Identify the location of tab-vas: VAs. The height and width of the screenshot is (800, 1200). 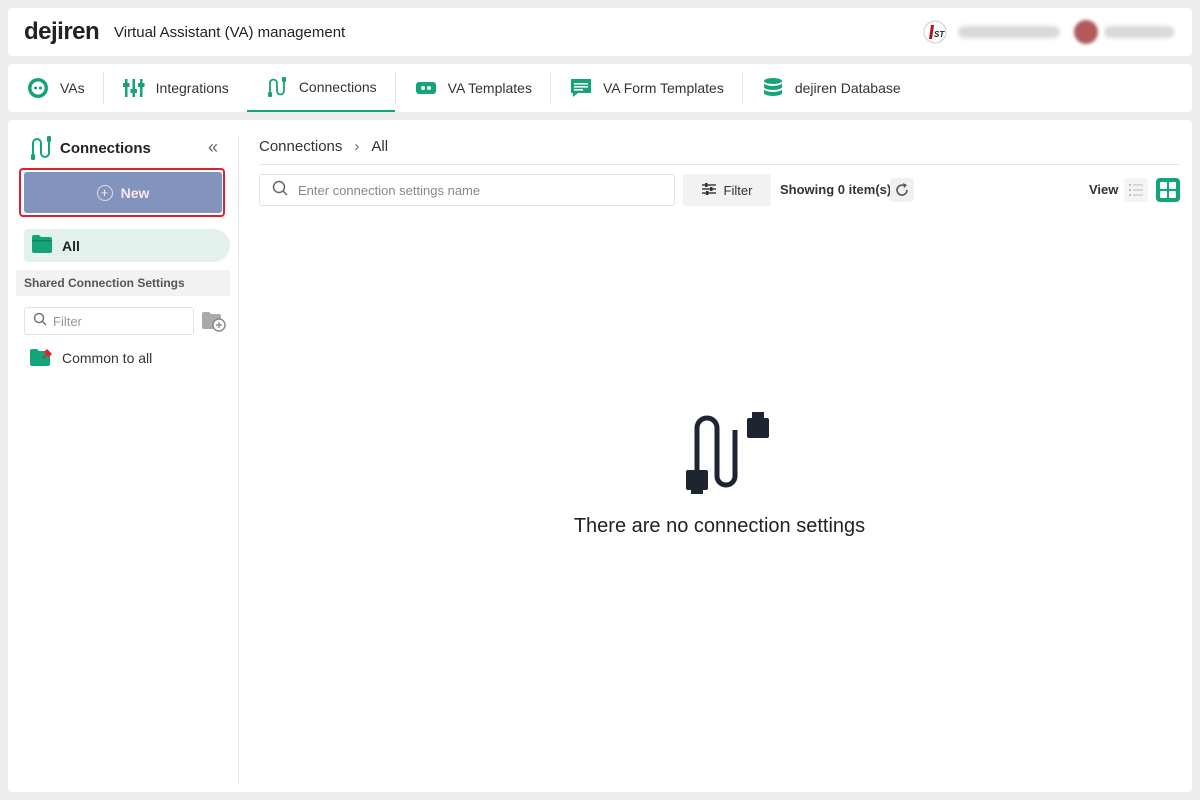
(55, 88).